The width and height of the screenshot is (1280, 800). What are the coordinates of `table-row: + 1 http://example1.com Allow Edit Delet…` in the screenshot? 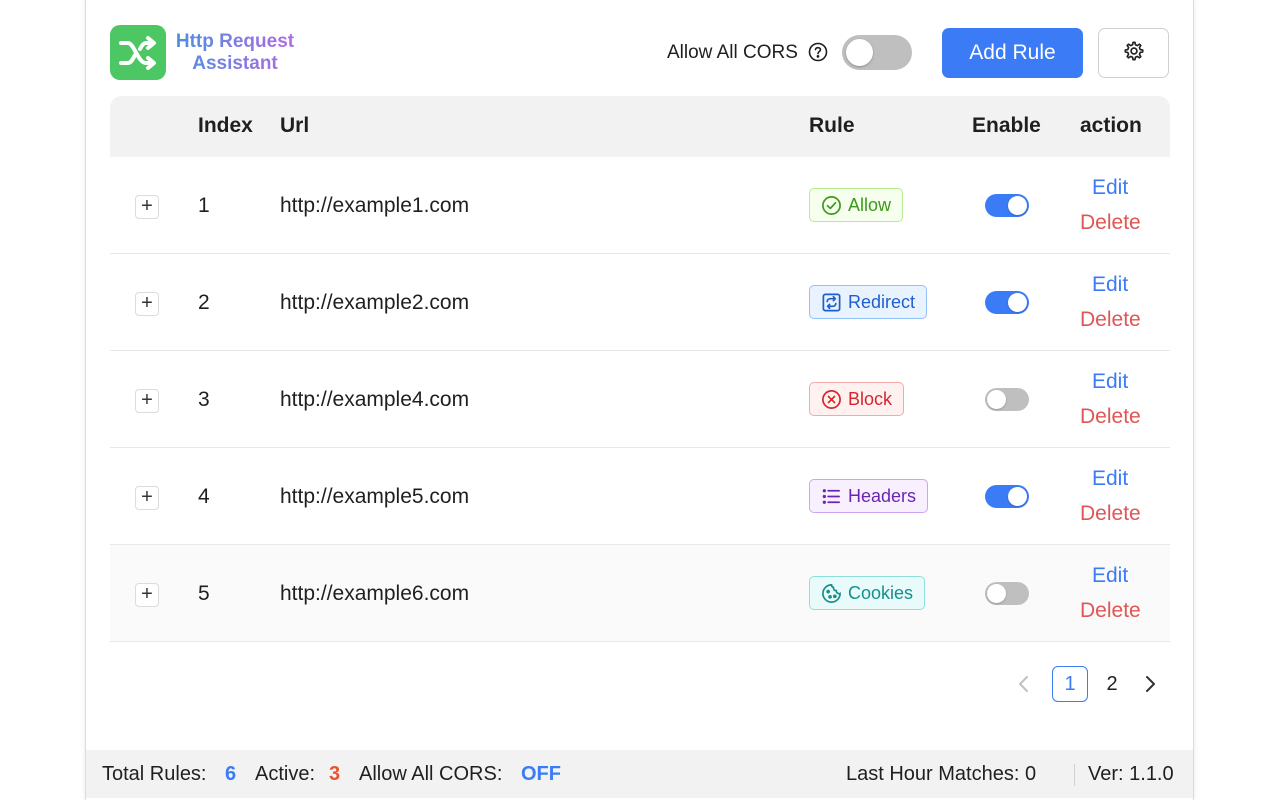 It's located at (640, 205).